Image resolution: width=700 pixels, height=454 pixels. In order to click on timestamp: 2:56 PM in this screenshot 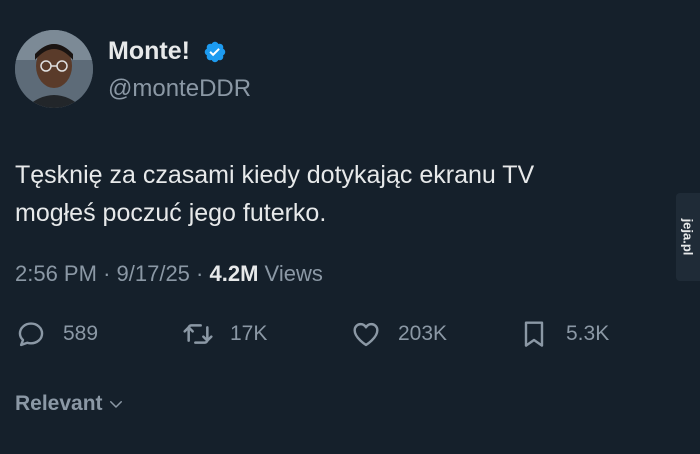, I will do `click(56, 273)`.